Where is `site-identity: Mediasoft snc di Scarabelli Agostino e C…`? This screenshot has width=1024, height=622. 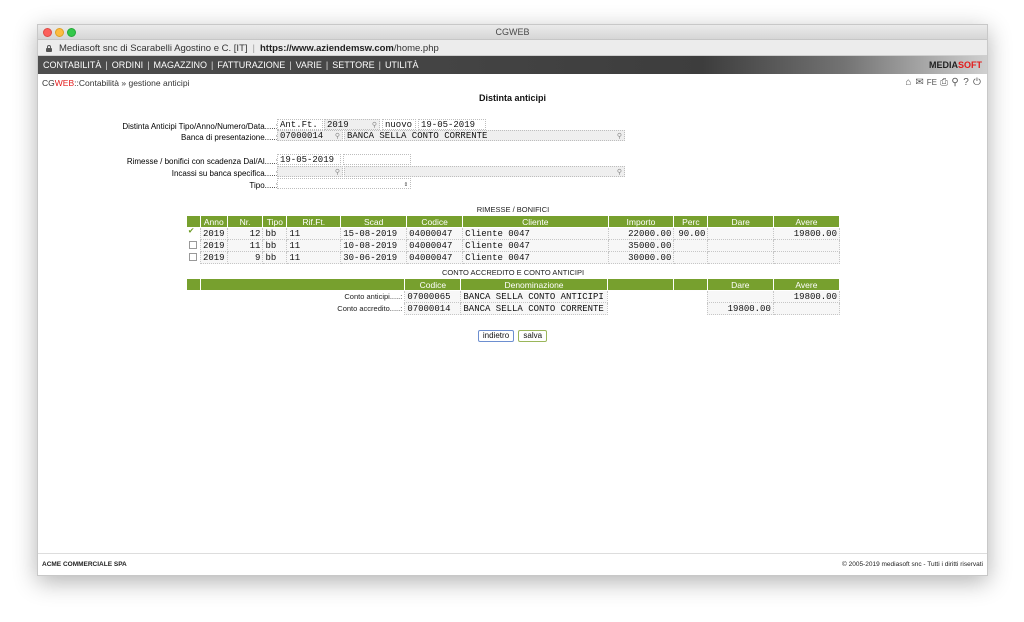
site-identity: Mediasoft snc di Scarabelli Agostino e C… is located at coordinates (153, 48).